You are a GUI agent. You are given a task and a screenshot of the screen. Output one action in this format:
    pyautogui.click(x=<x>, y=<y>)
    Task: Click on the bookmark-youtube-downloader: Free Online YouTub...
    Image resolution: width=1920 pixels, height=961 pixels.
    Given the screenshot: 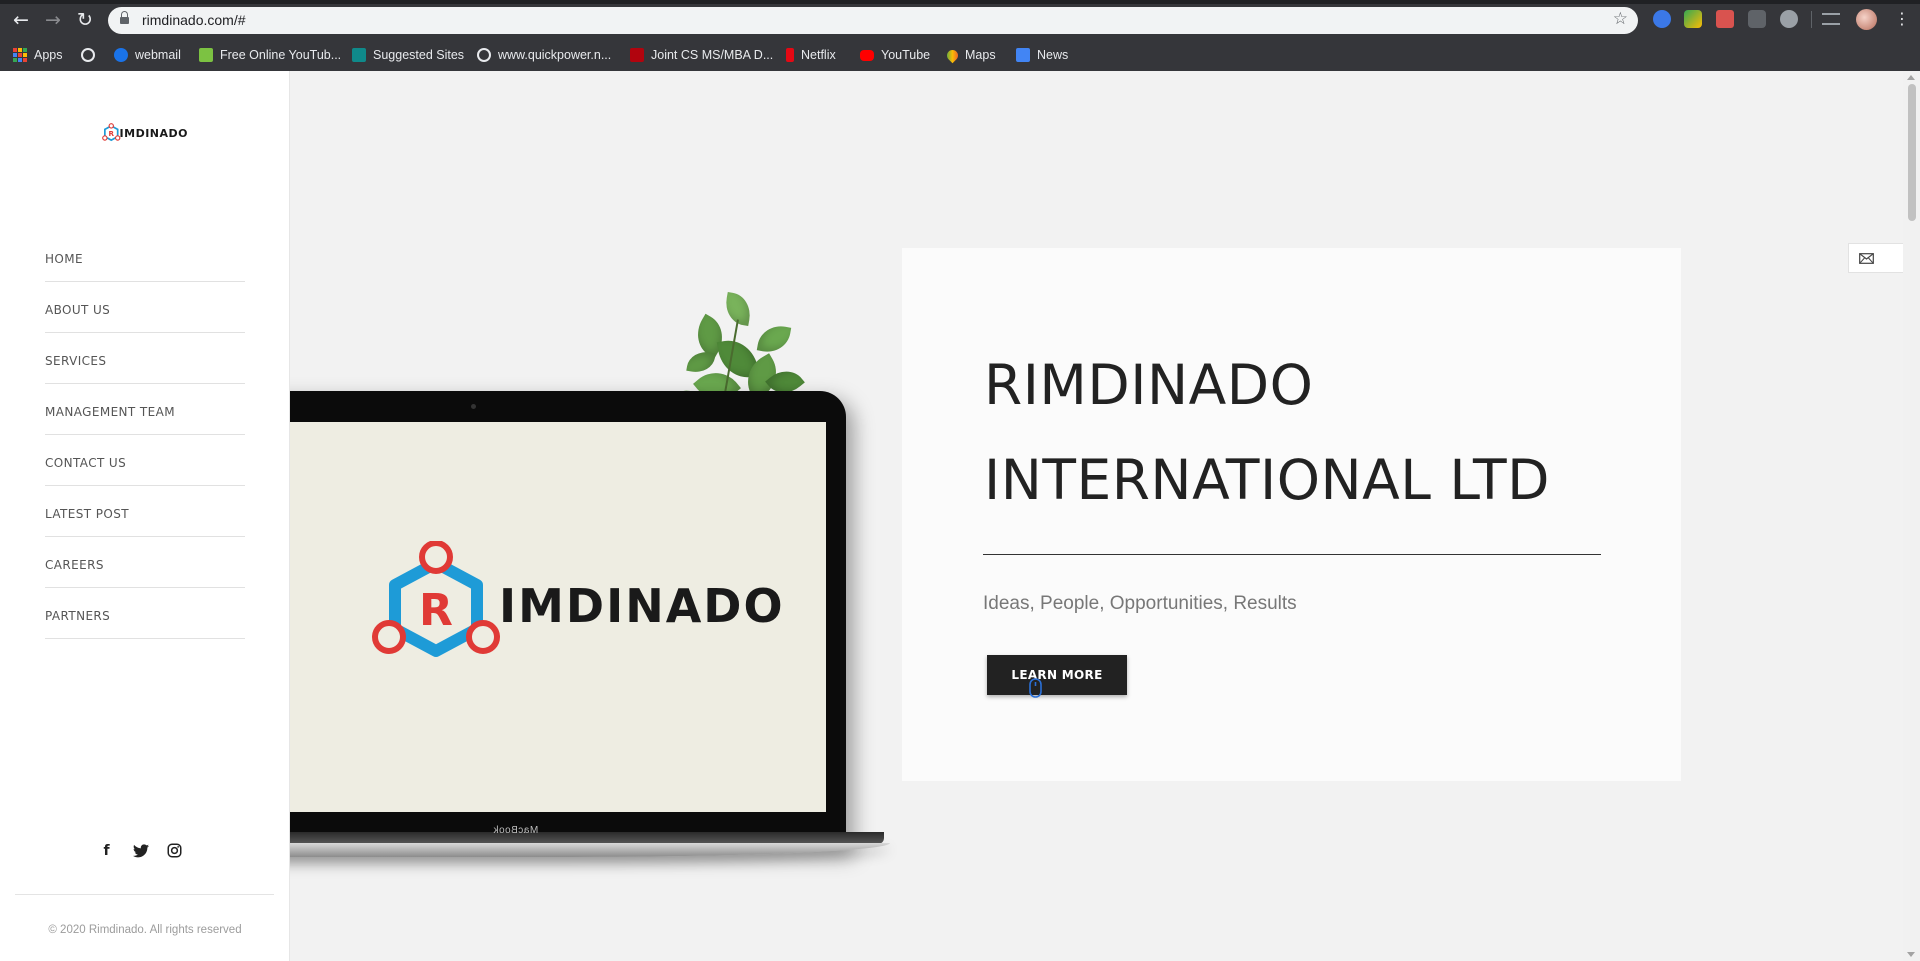 What is the action you would take?
    pyautogui.click(x=270, y=55)
    